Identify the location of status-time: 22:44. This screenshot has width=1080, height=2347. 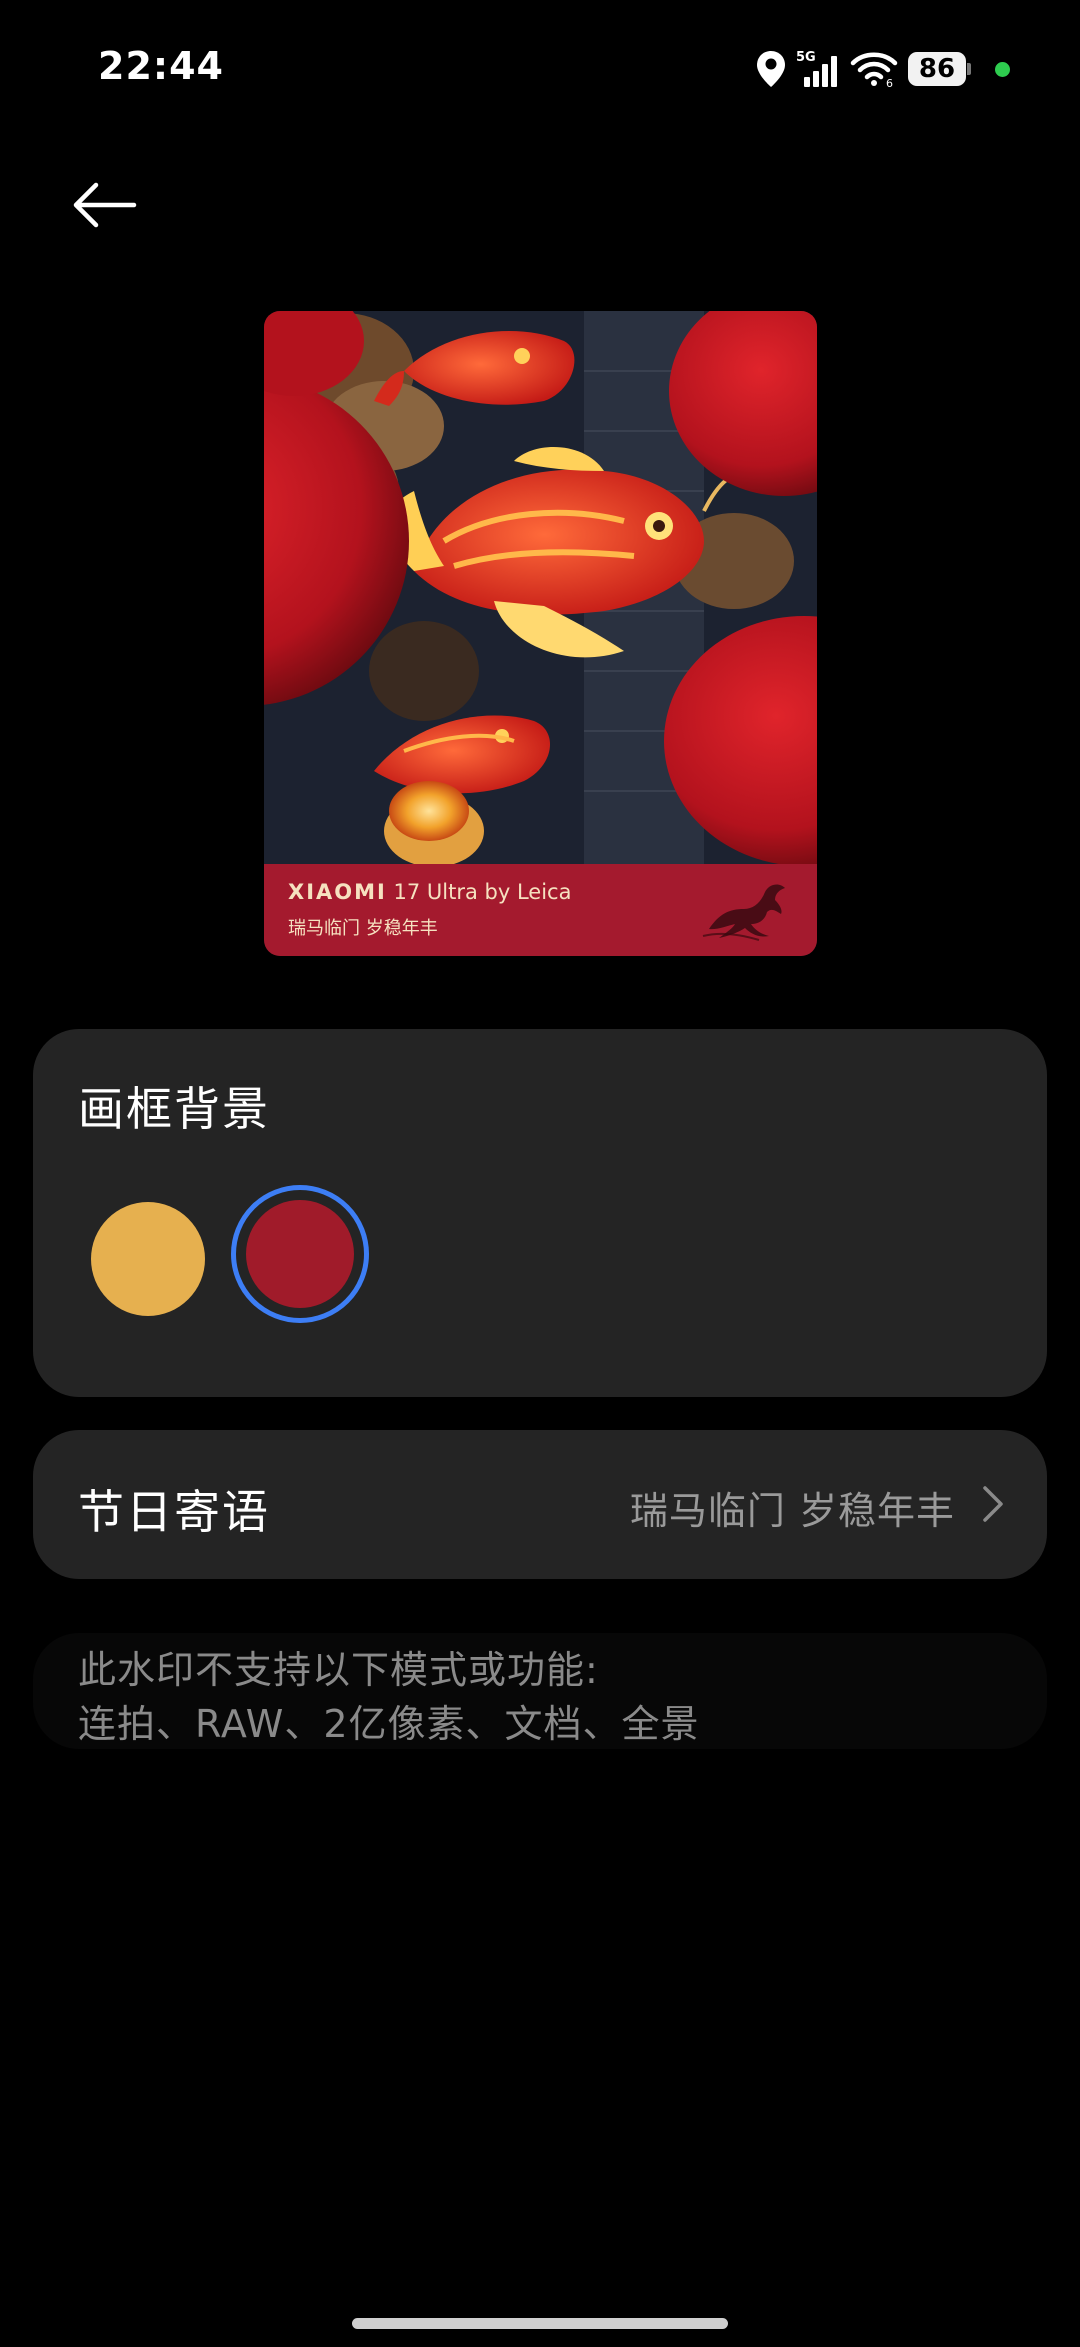
(161, 66).